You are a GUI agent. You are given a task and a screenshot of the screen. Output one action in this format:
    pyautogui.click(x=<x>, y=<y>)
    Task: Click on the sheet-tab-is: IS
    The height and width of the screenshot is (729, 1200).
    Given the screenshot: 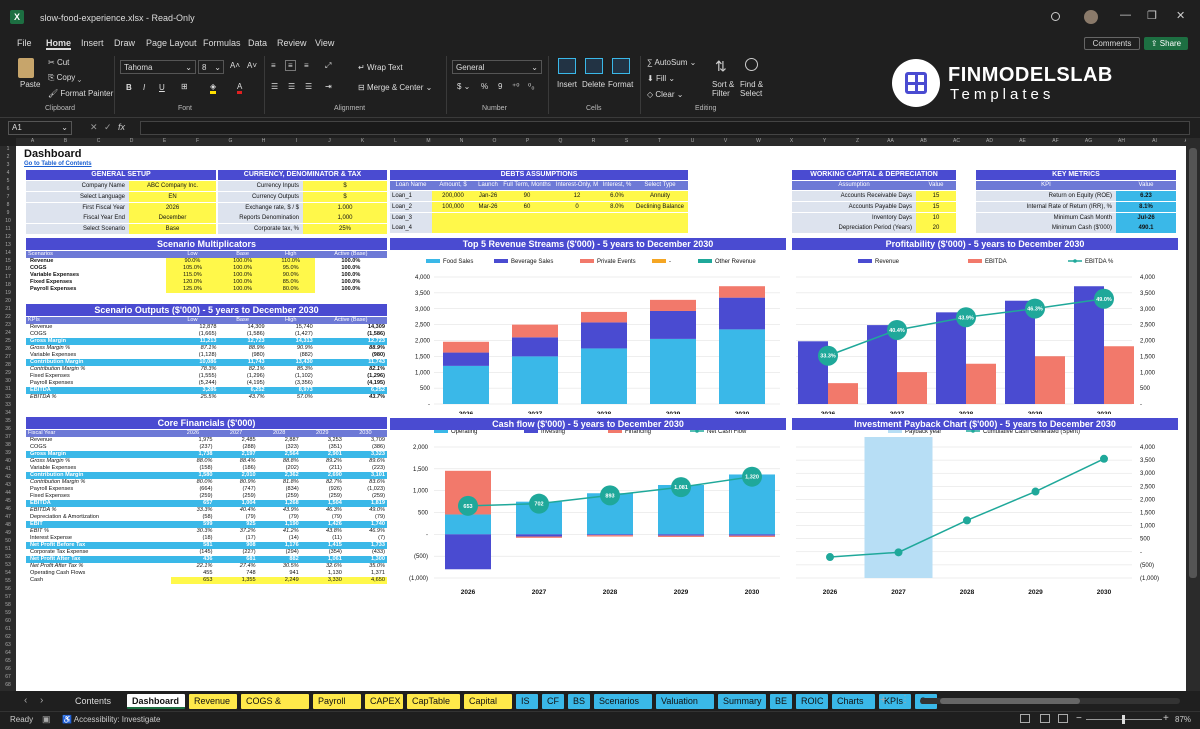 What is the action you would take?
    pyautogui.click(x=527, y=701)
    